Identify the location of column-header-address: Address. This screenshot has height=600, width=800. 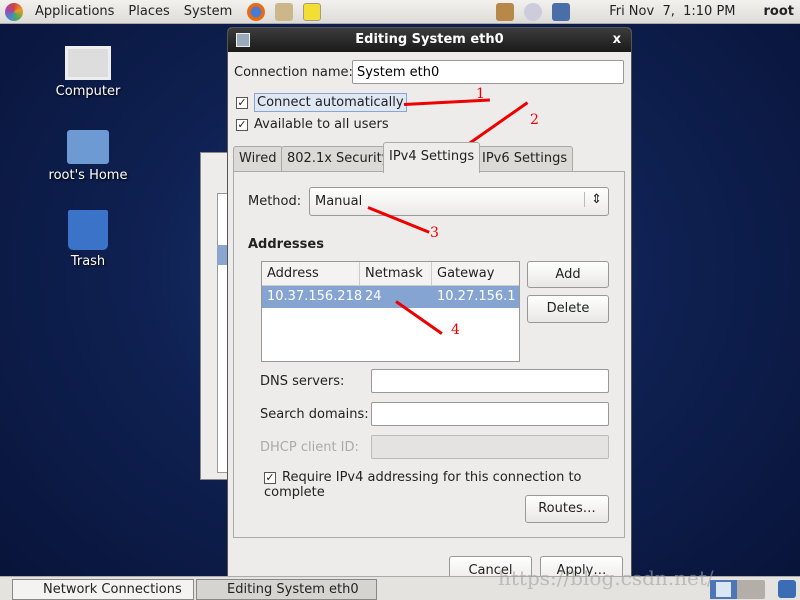
(311, 273).